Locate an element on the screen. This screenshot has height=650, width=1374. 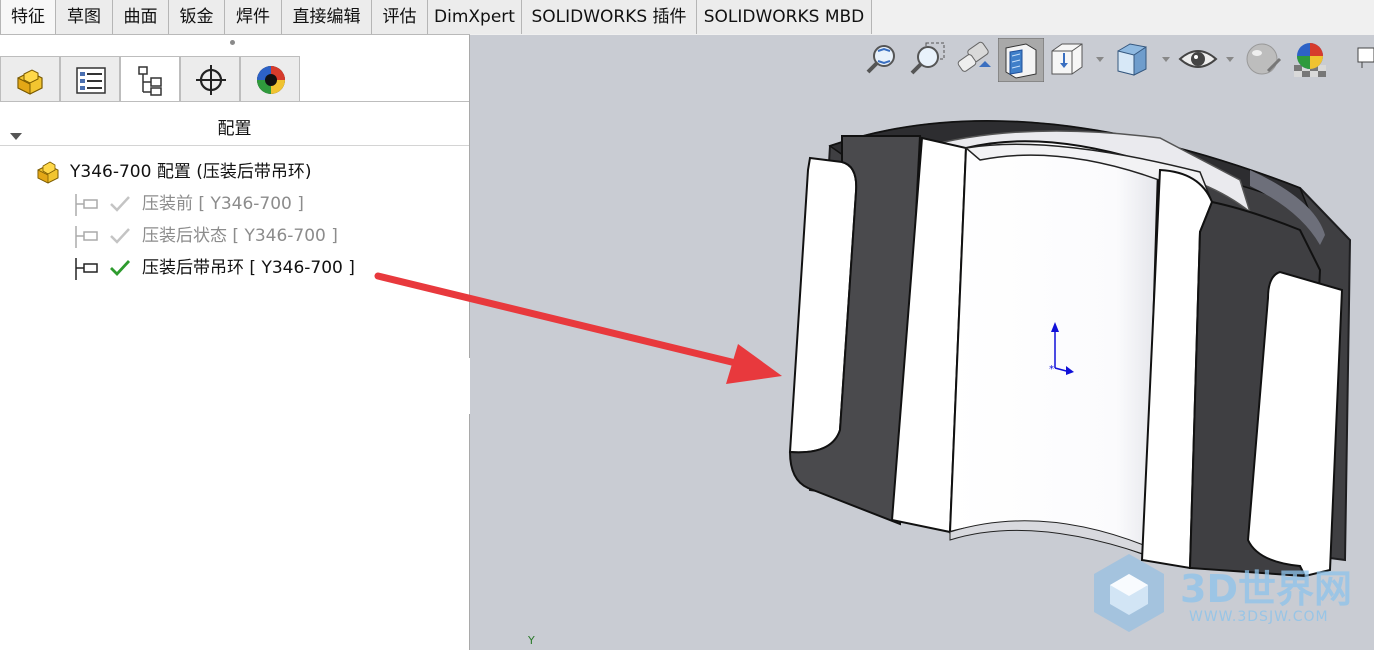
zoom-to-area-icon is located at coordinates (927, 59).